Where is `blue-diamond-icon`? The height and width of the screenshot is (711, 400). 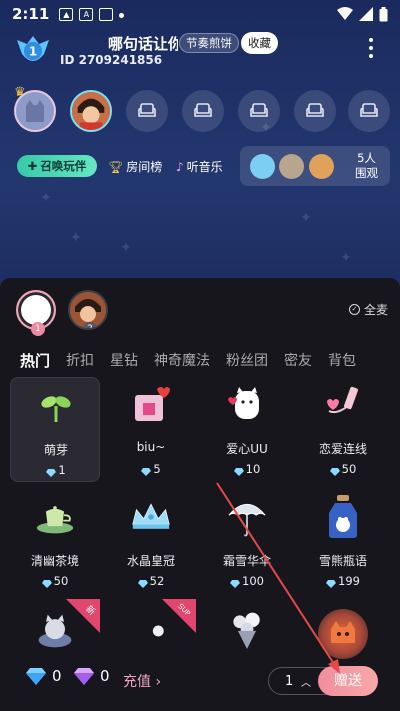
blue-diamond-icon is located at coordinates (36, 676).